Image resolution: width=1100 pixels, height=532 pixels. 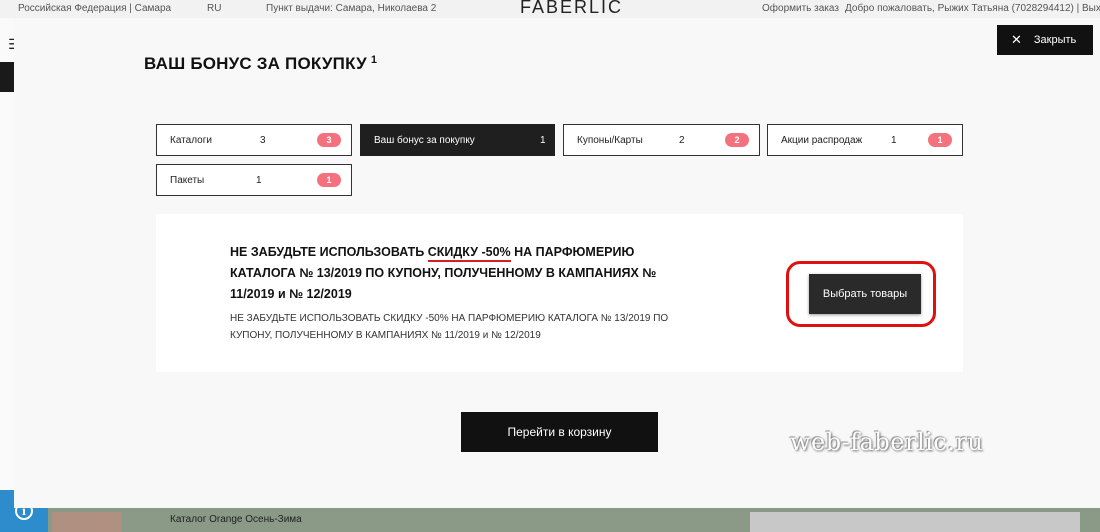 What do you see at coordinates (915, 522) in the screenshot?
I see `background-panel` at bounding box center [915, 522].